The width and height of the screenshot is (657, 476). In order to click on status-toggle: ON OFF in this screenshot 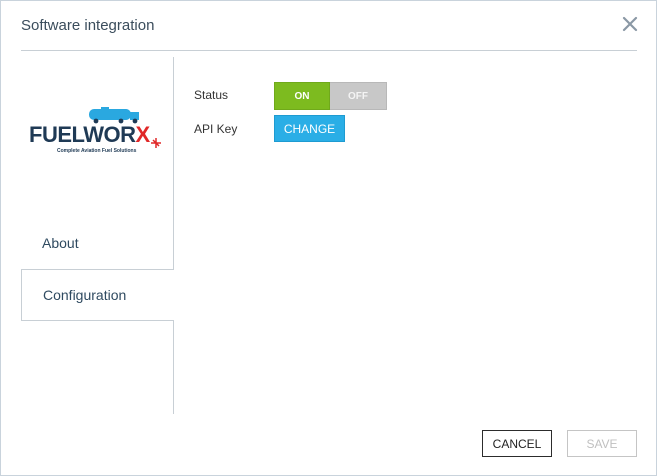, I will do `click(330, 96)`.